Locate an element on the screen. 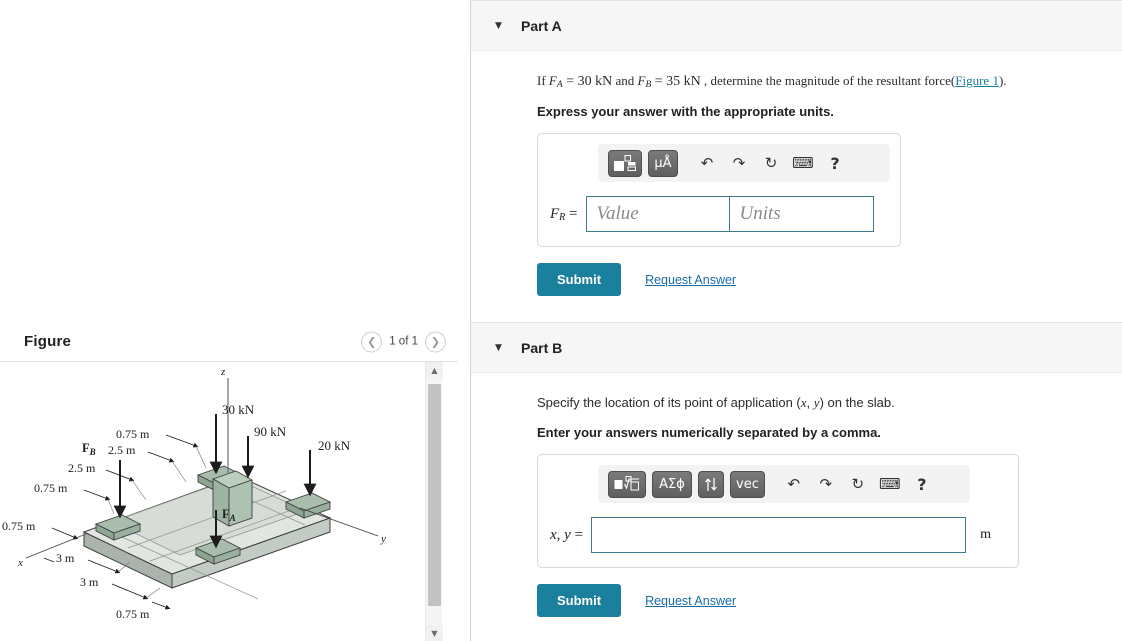 This screenshot has width=1122, height=641. math-template-radical-icon is located at coordinates (627, 484).